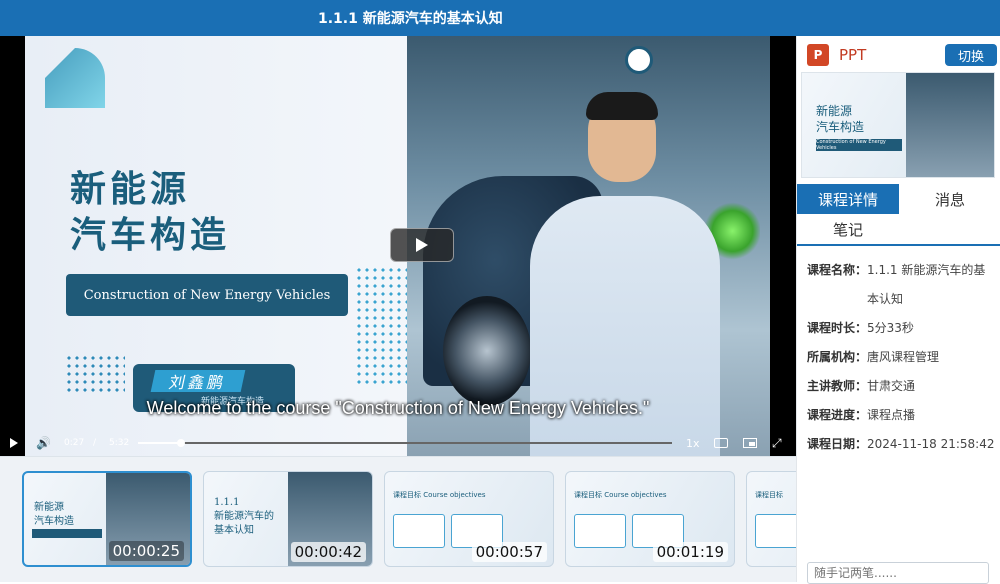 Image resolution: width=1000 pixels, height=584 pixels. I want to click on detail-value: 5分33秒, so click(890, 328).